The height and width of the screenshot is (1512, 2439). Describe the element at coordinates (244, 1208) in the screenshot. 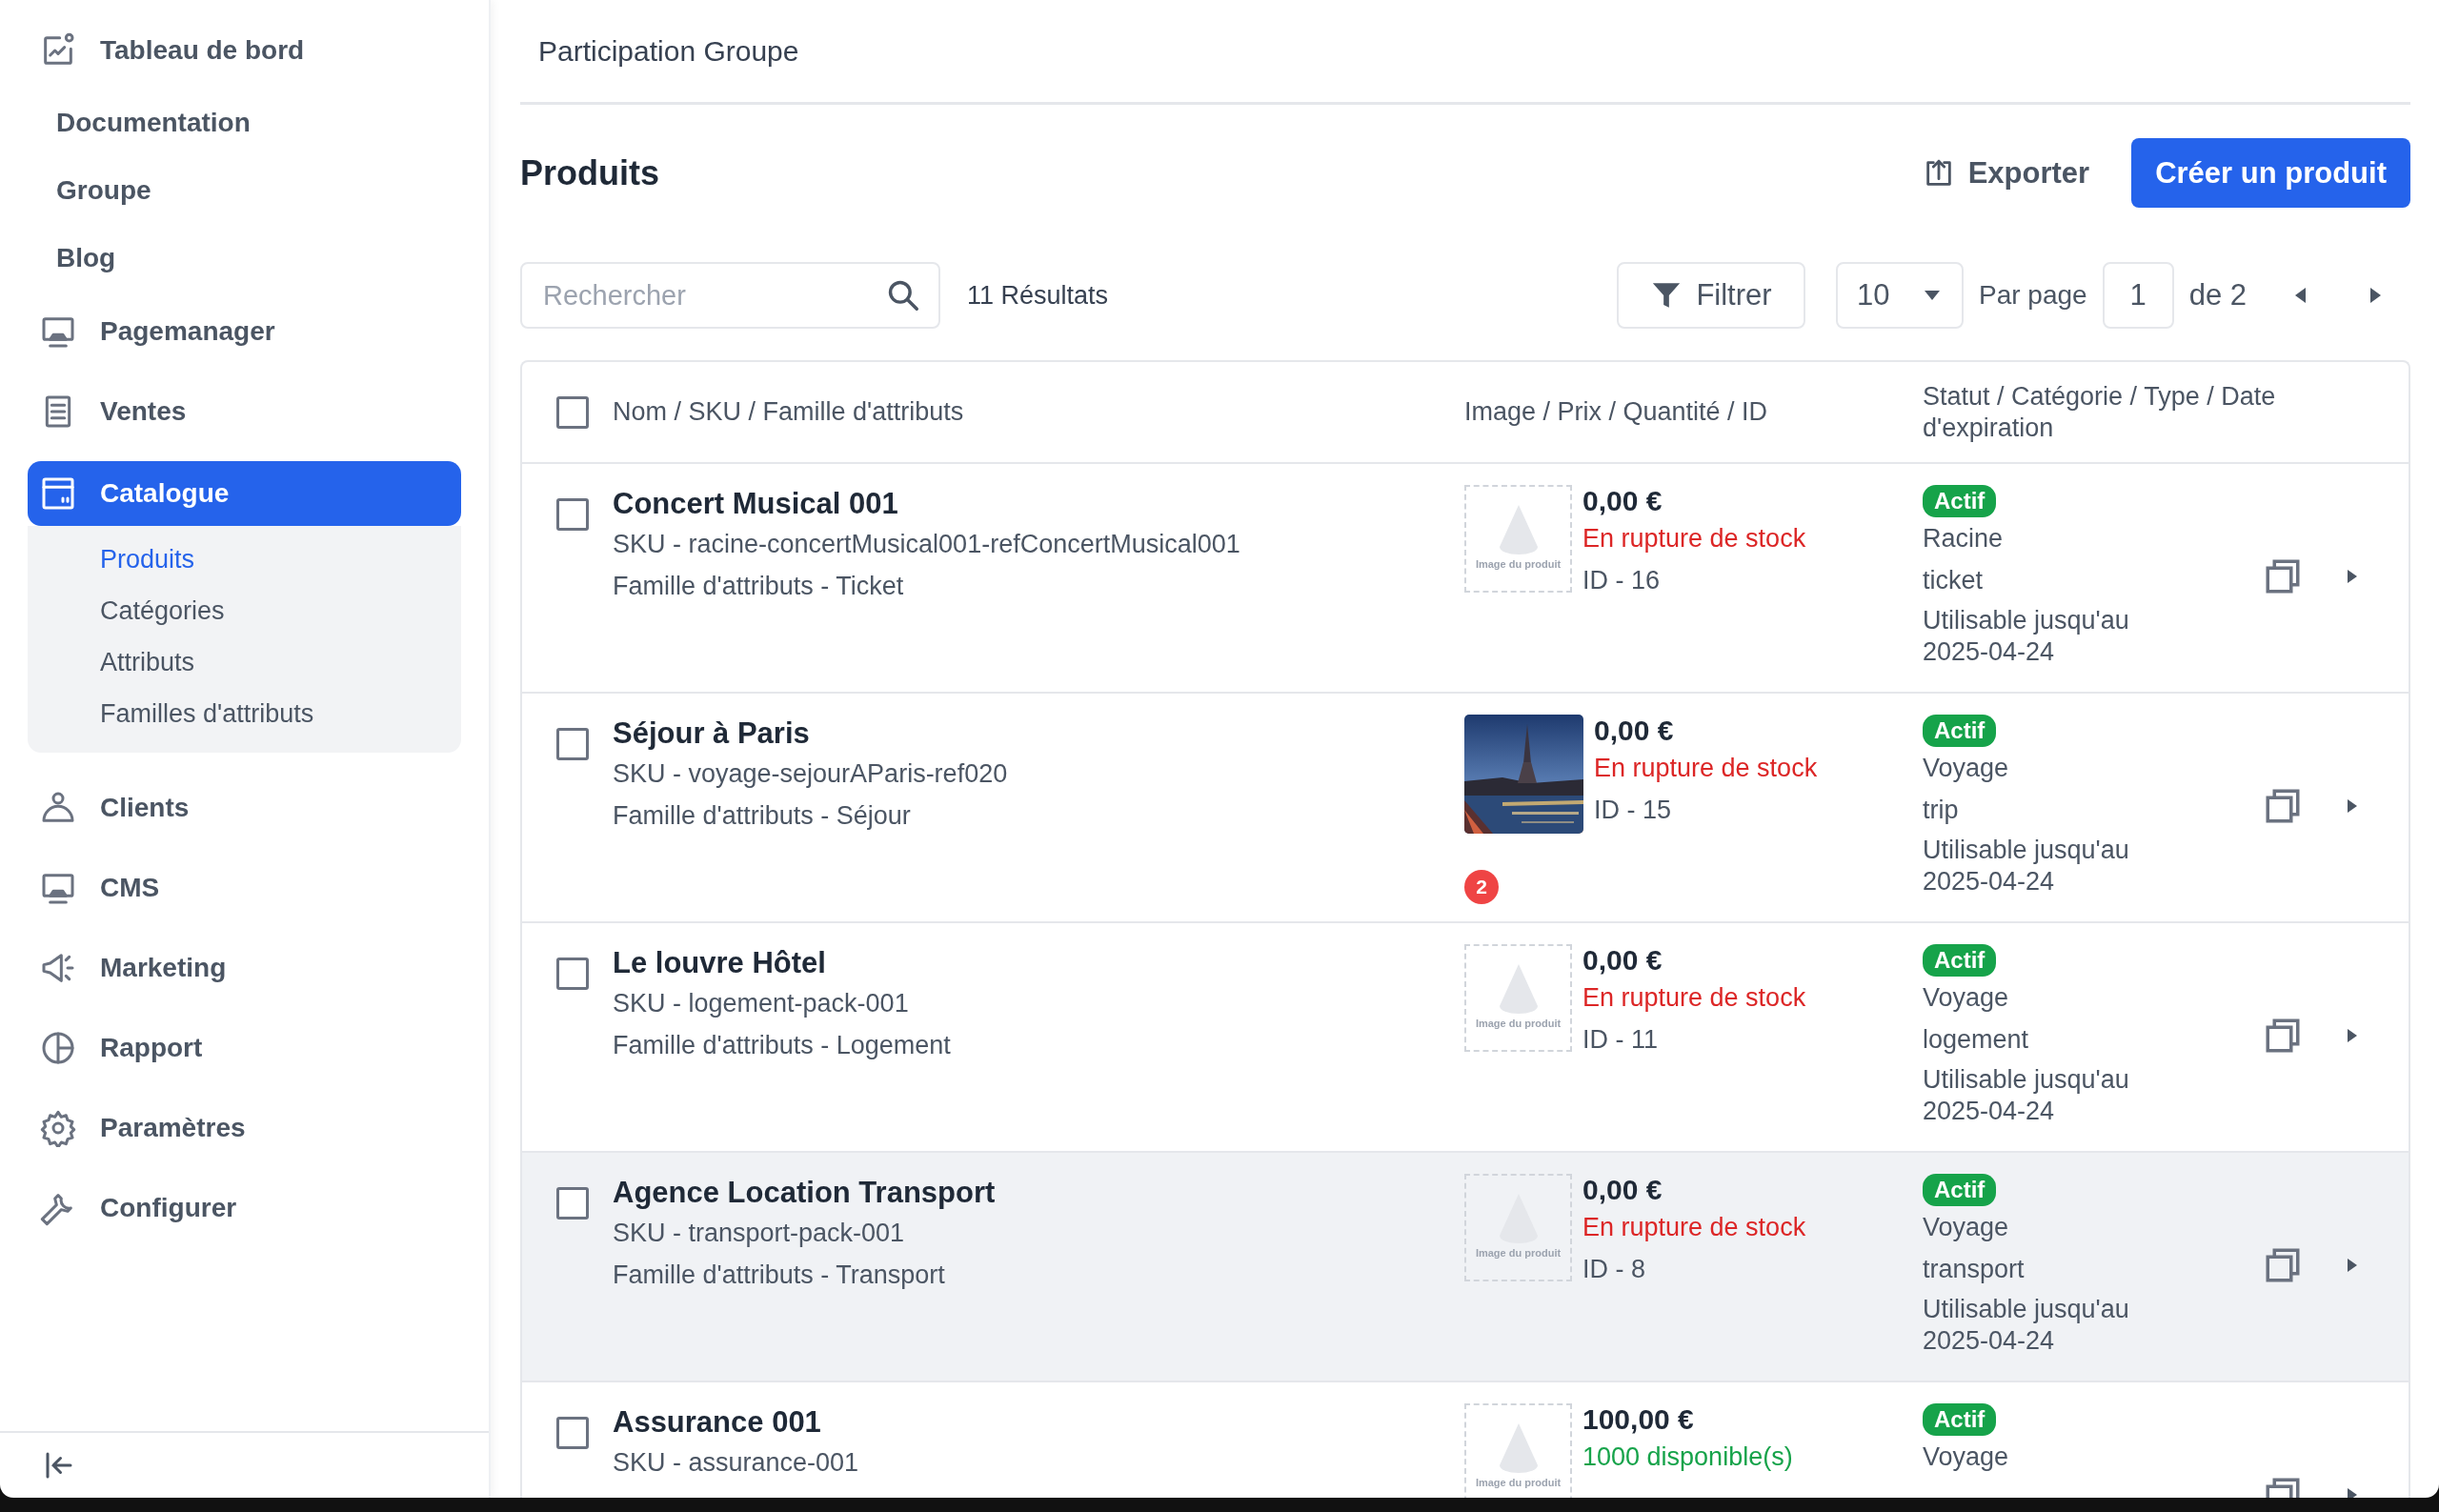

I see `sidebar-item: Configurer` at that location.